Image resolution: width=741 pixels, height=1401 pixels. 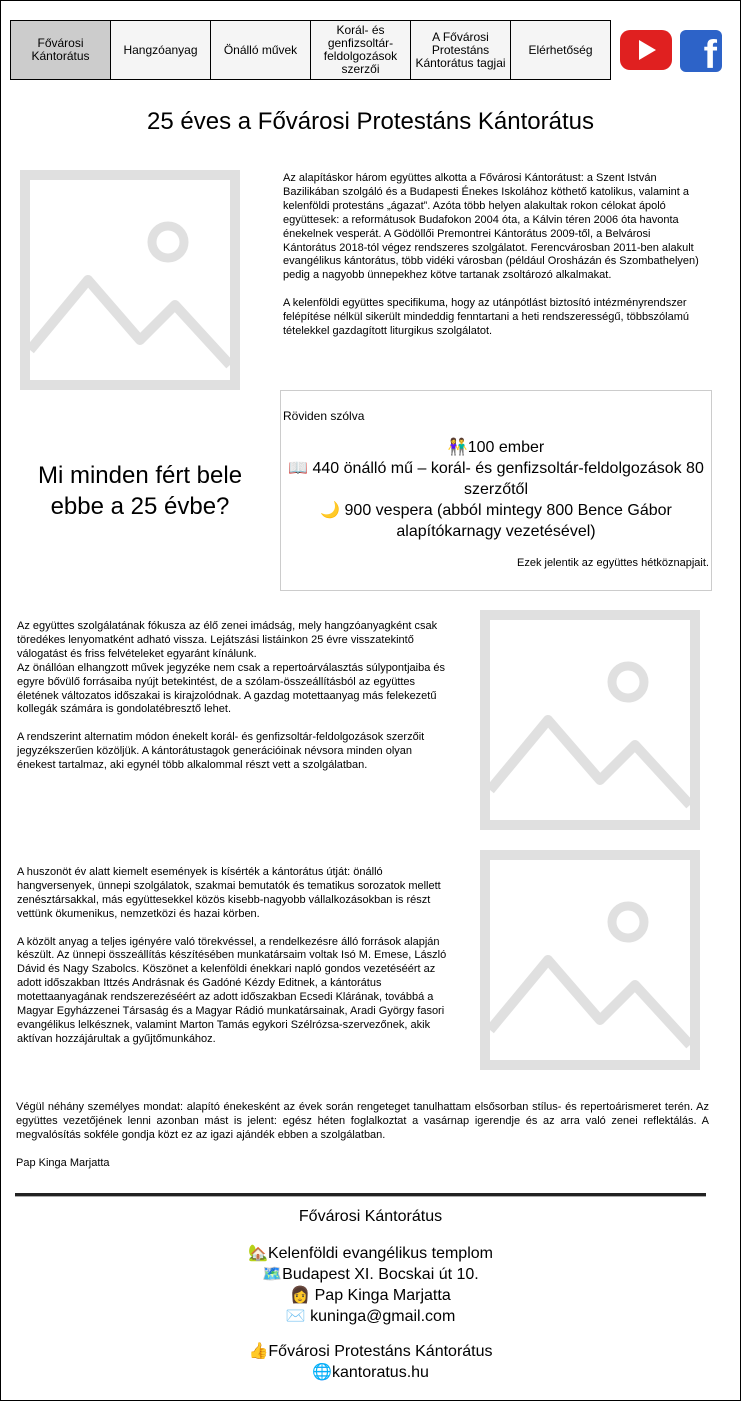 I want to click on footer-address: 🗺️Budapest XI. Bocskai út 10., so click(x=370, y=1274).